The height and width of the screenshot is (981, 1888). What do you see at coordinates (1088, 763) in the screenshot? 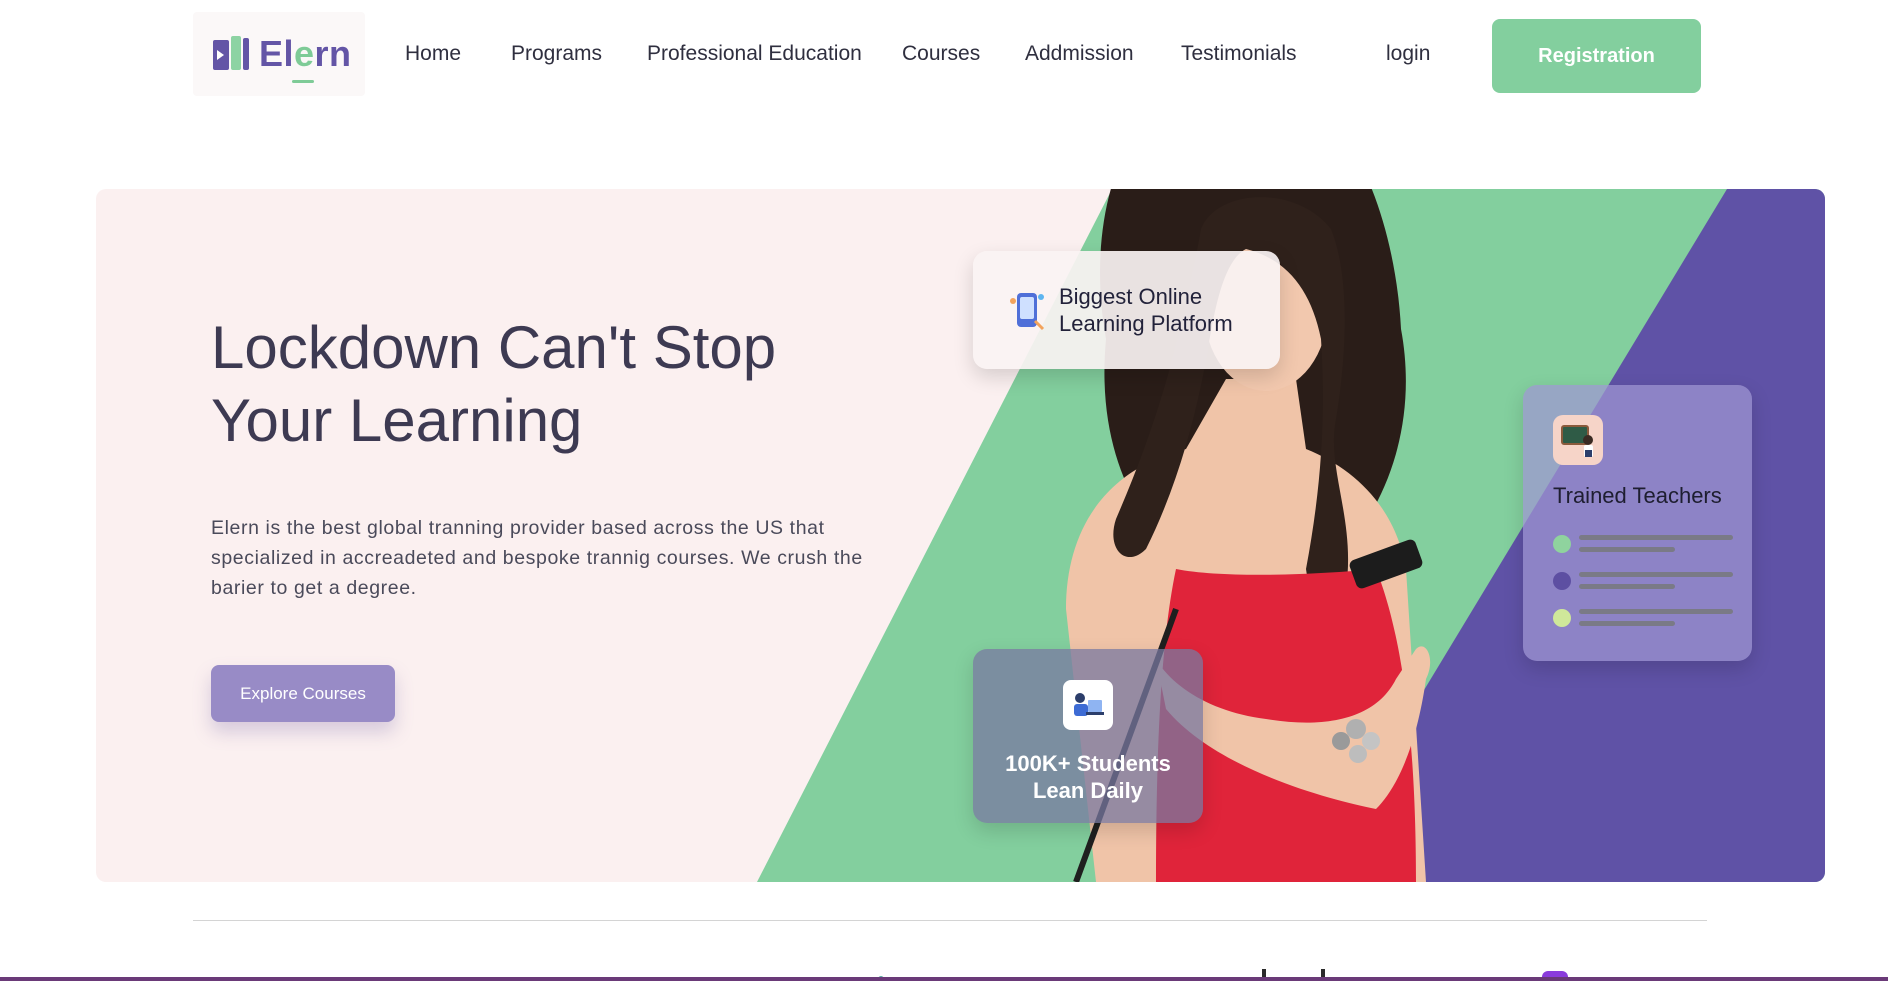
I see `students-line1: 100K+ Students` at bounding box center [1088, 763].